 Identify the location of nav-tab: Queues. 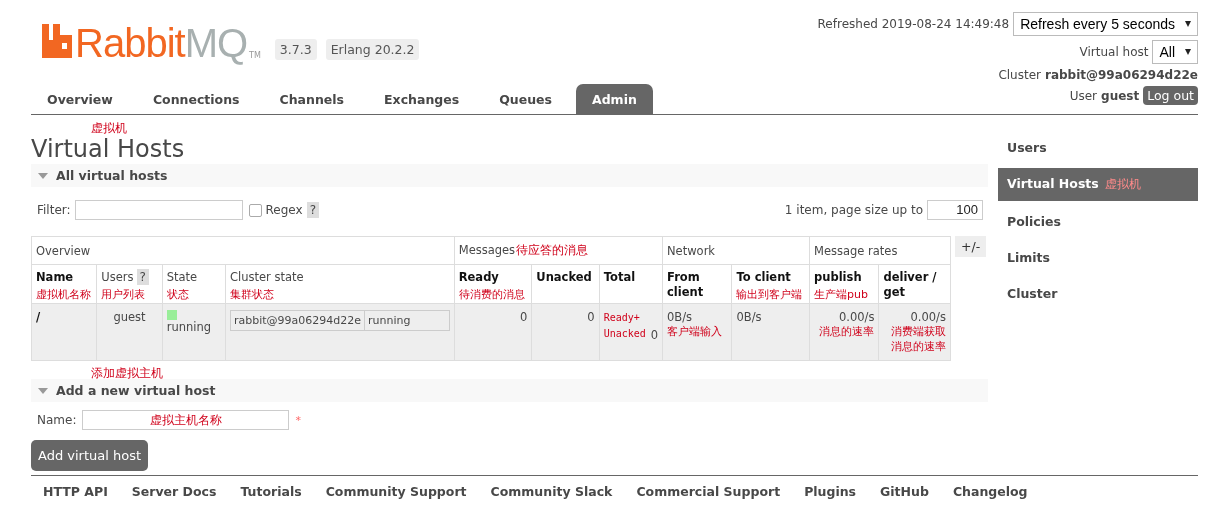
(525, 99).